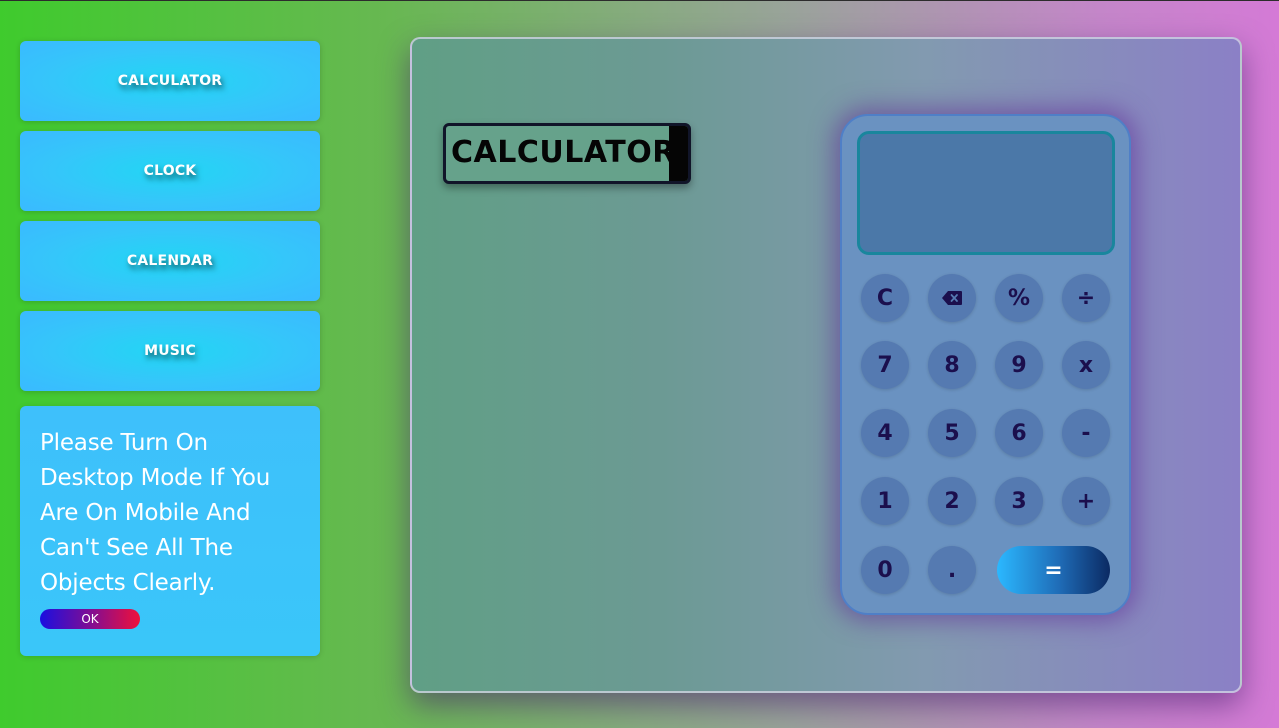 This screenshot has width=1279, height=728. Describe the element at coordinates (678, 153) in the screenshot. I see `title-cursor-block` at that location.